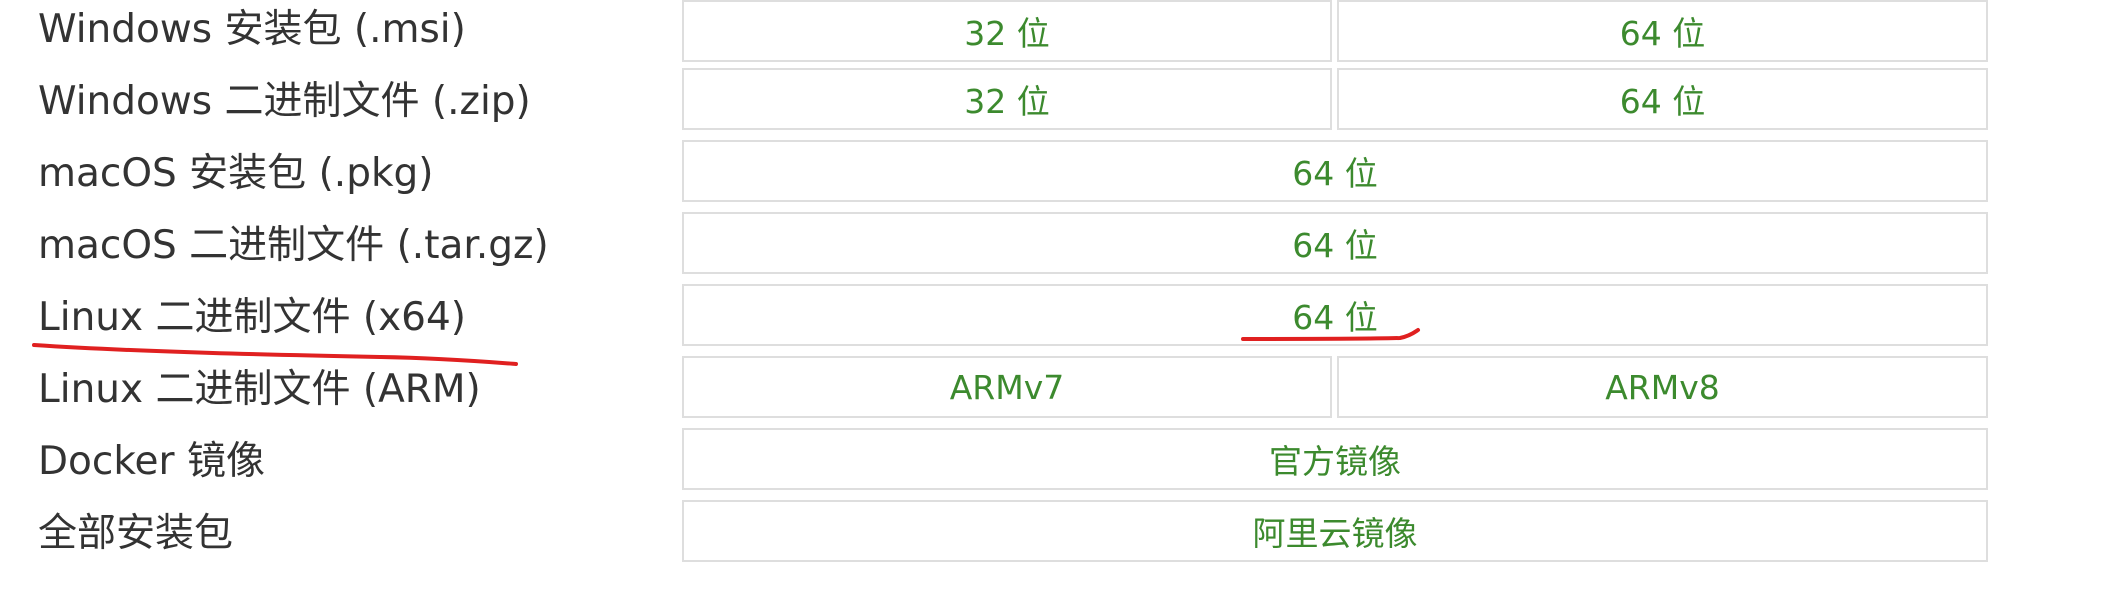 This screenshot has width=2104, height=590. Describe the element at coordinates (252, 317) in the screenshot. I see `row-label-linux-x64: Linux 二进制文件 (x64)` at that location.